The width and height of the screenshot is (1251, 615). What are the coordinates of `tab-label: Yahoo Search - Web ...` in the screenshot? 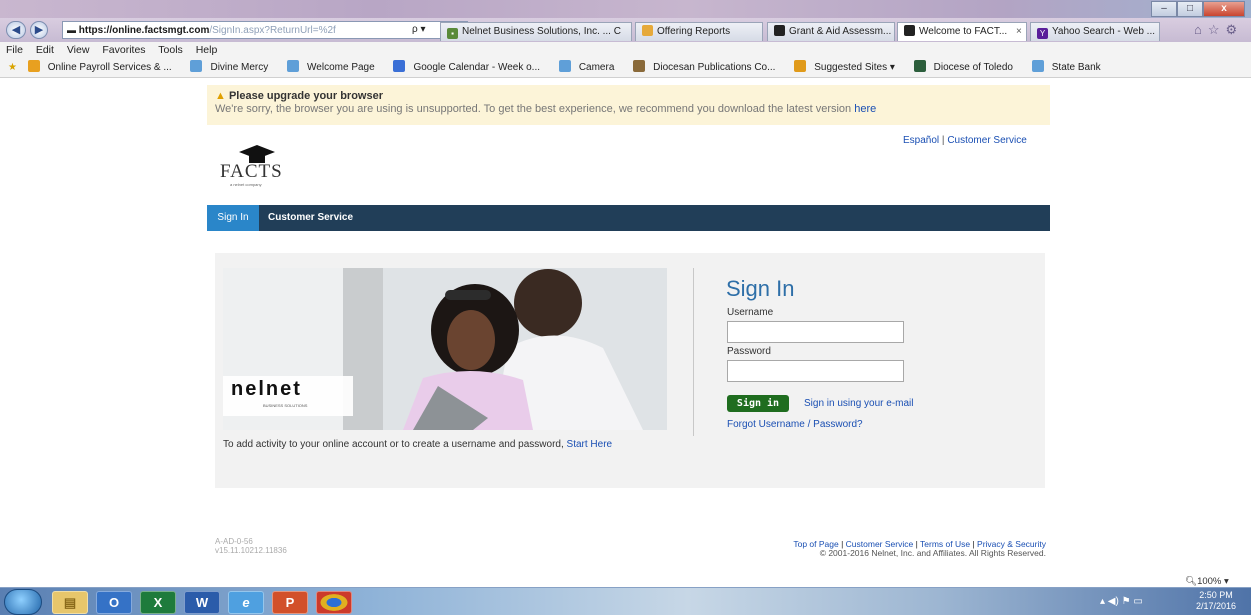 It's located at (1104, 31).